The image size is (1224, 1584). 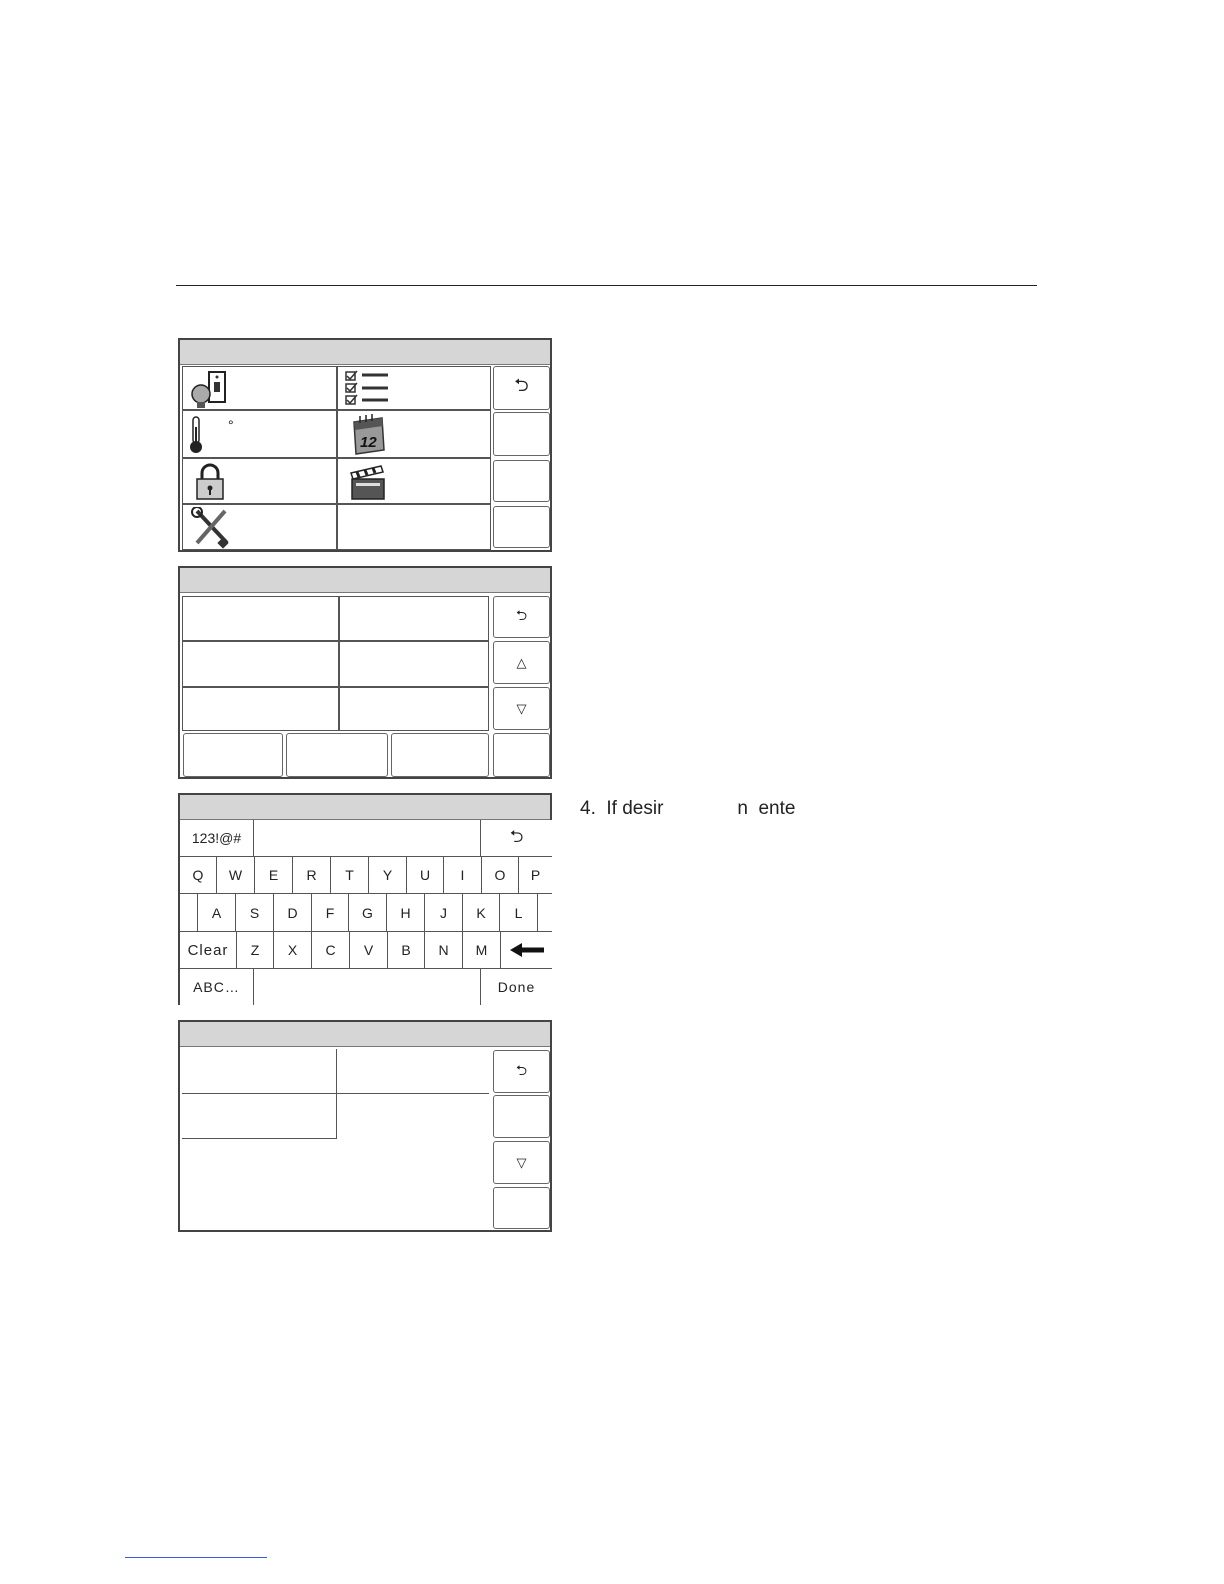 What do you see at coordinates (388, 875) in the screenshot?
I see `key-y: Y` at bounding box center [388, 875].